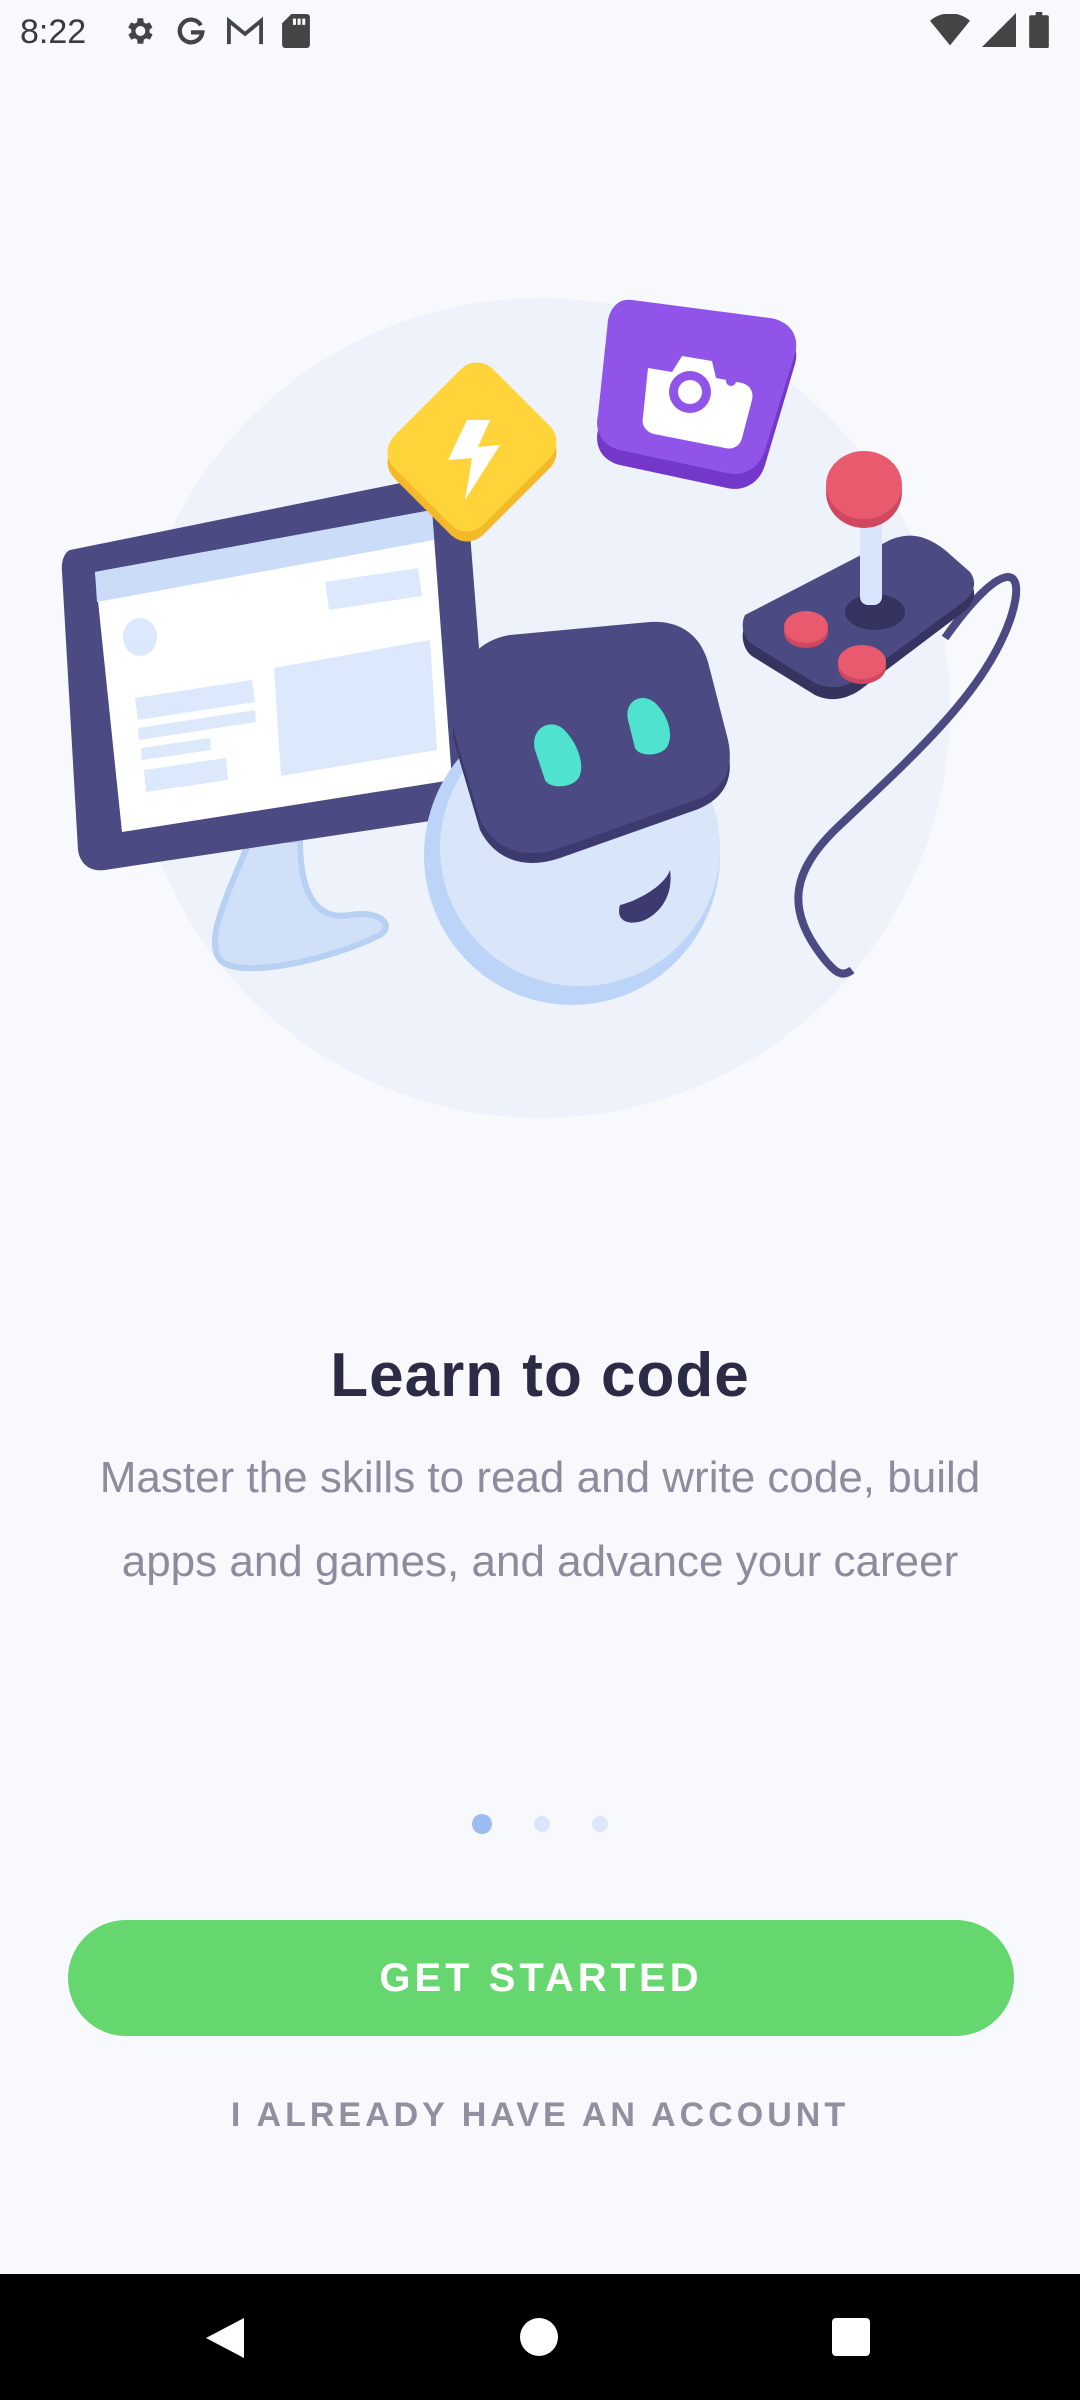  I want to click on settings-icon, so click(140, 31).